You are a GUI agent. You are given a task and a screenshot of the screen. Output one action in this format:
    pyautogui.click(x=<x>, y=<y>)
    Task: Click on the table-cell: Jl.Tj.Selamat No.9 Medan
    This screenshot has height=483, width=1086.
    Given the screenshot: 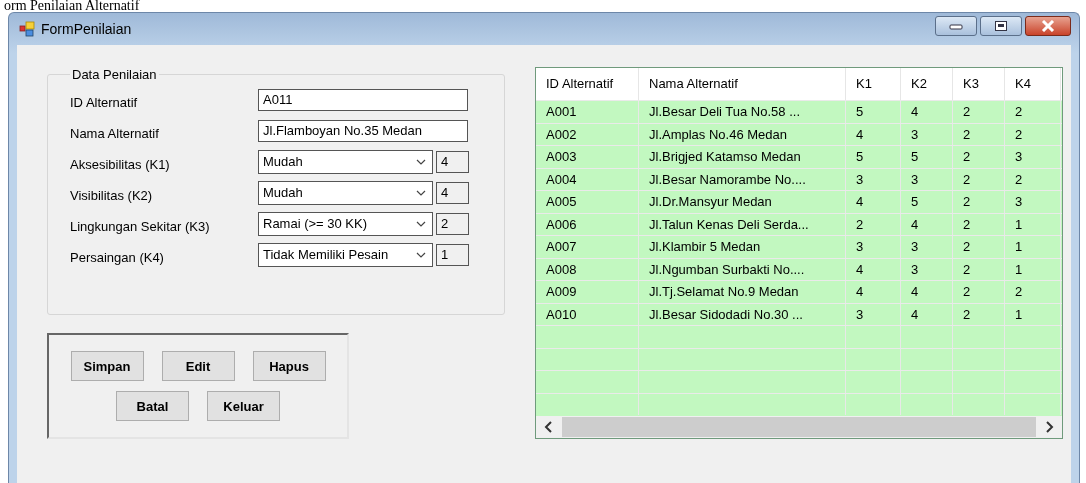 What is the action you would take?
    pyautogui.click(x=742, y=292)
    